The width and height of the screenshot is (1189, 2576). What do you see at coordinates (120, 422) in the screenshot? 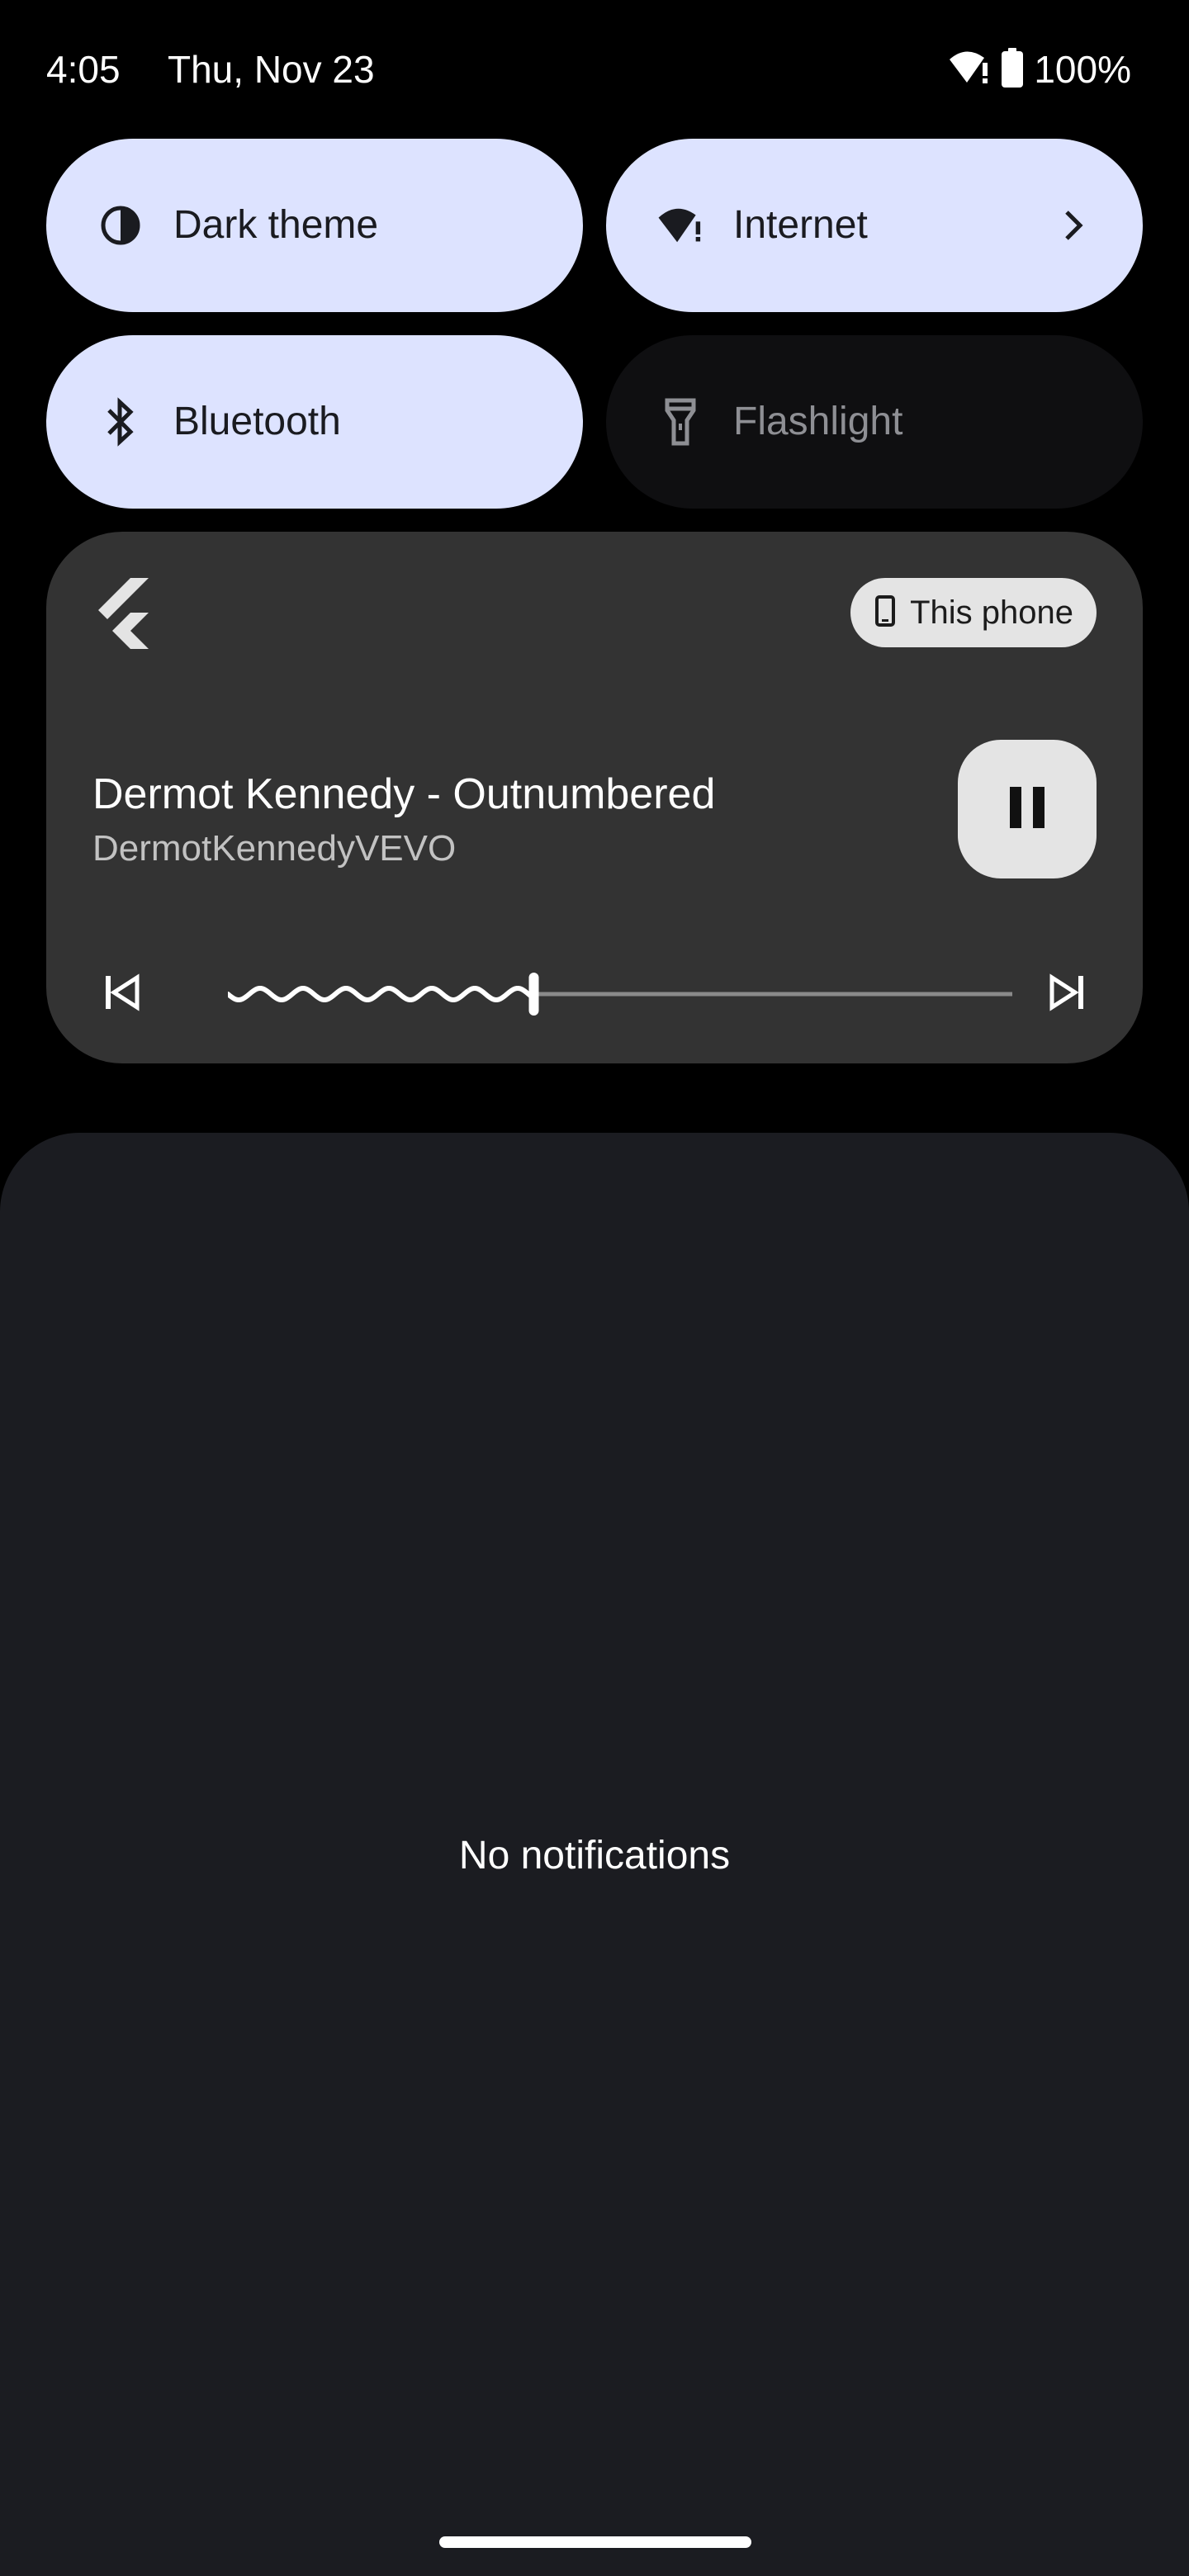
I see `bluetooth-icon` at bounding box center [120, 422].